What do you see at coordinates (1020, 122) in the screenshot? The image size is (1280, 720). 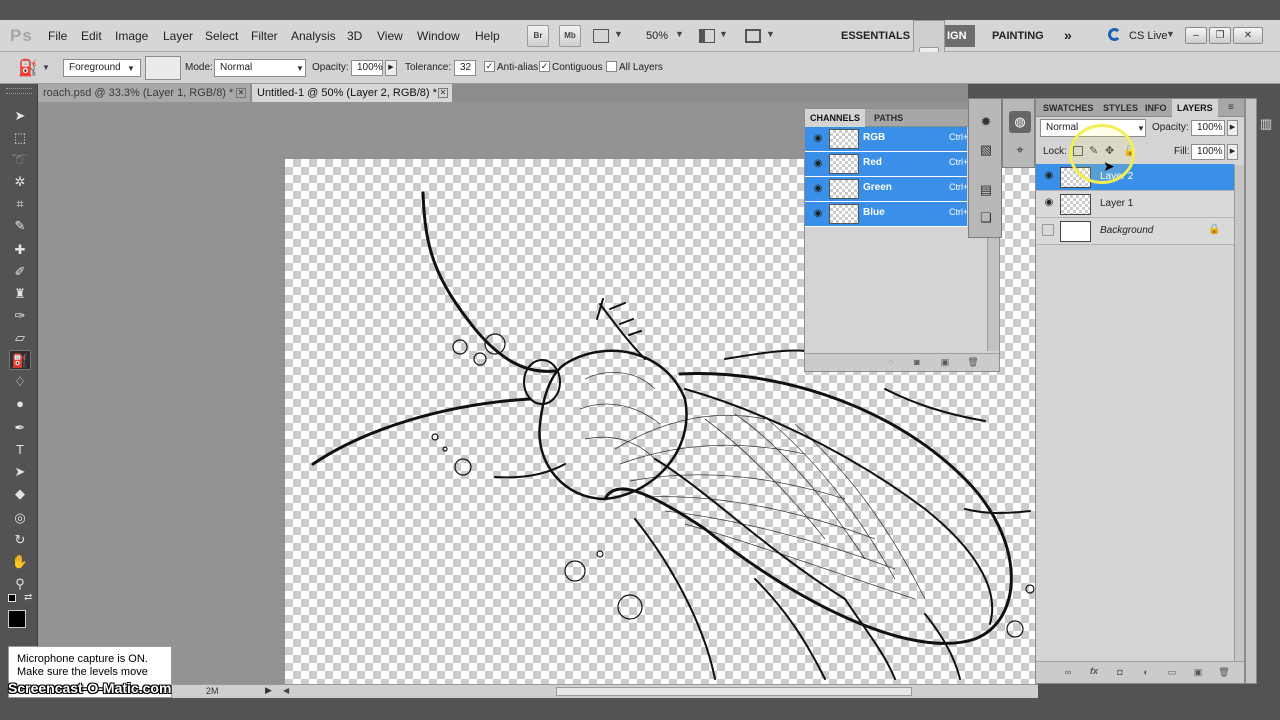 I see `adjustments-icon: ◍` at bounding box center [1020, 122].